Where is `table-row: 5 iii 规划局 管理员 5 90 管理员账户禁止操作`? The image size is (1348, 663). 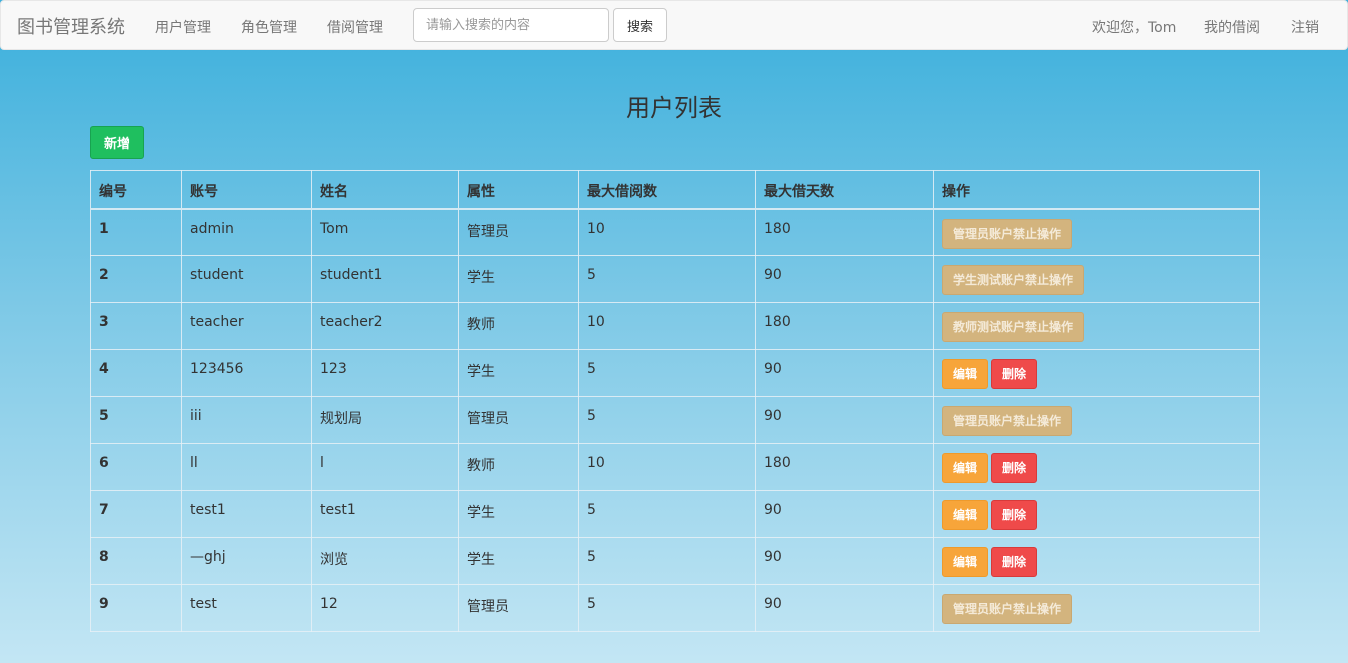
table-row: 5 iii 规划局 管理员 5 90 管理员账户禁止操作 is located at coordinates (675, 420).